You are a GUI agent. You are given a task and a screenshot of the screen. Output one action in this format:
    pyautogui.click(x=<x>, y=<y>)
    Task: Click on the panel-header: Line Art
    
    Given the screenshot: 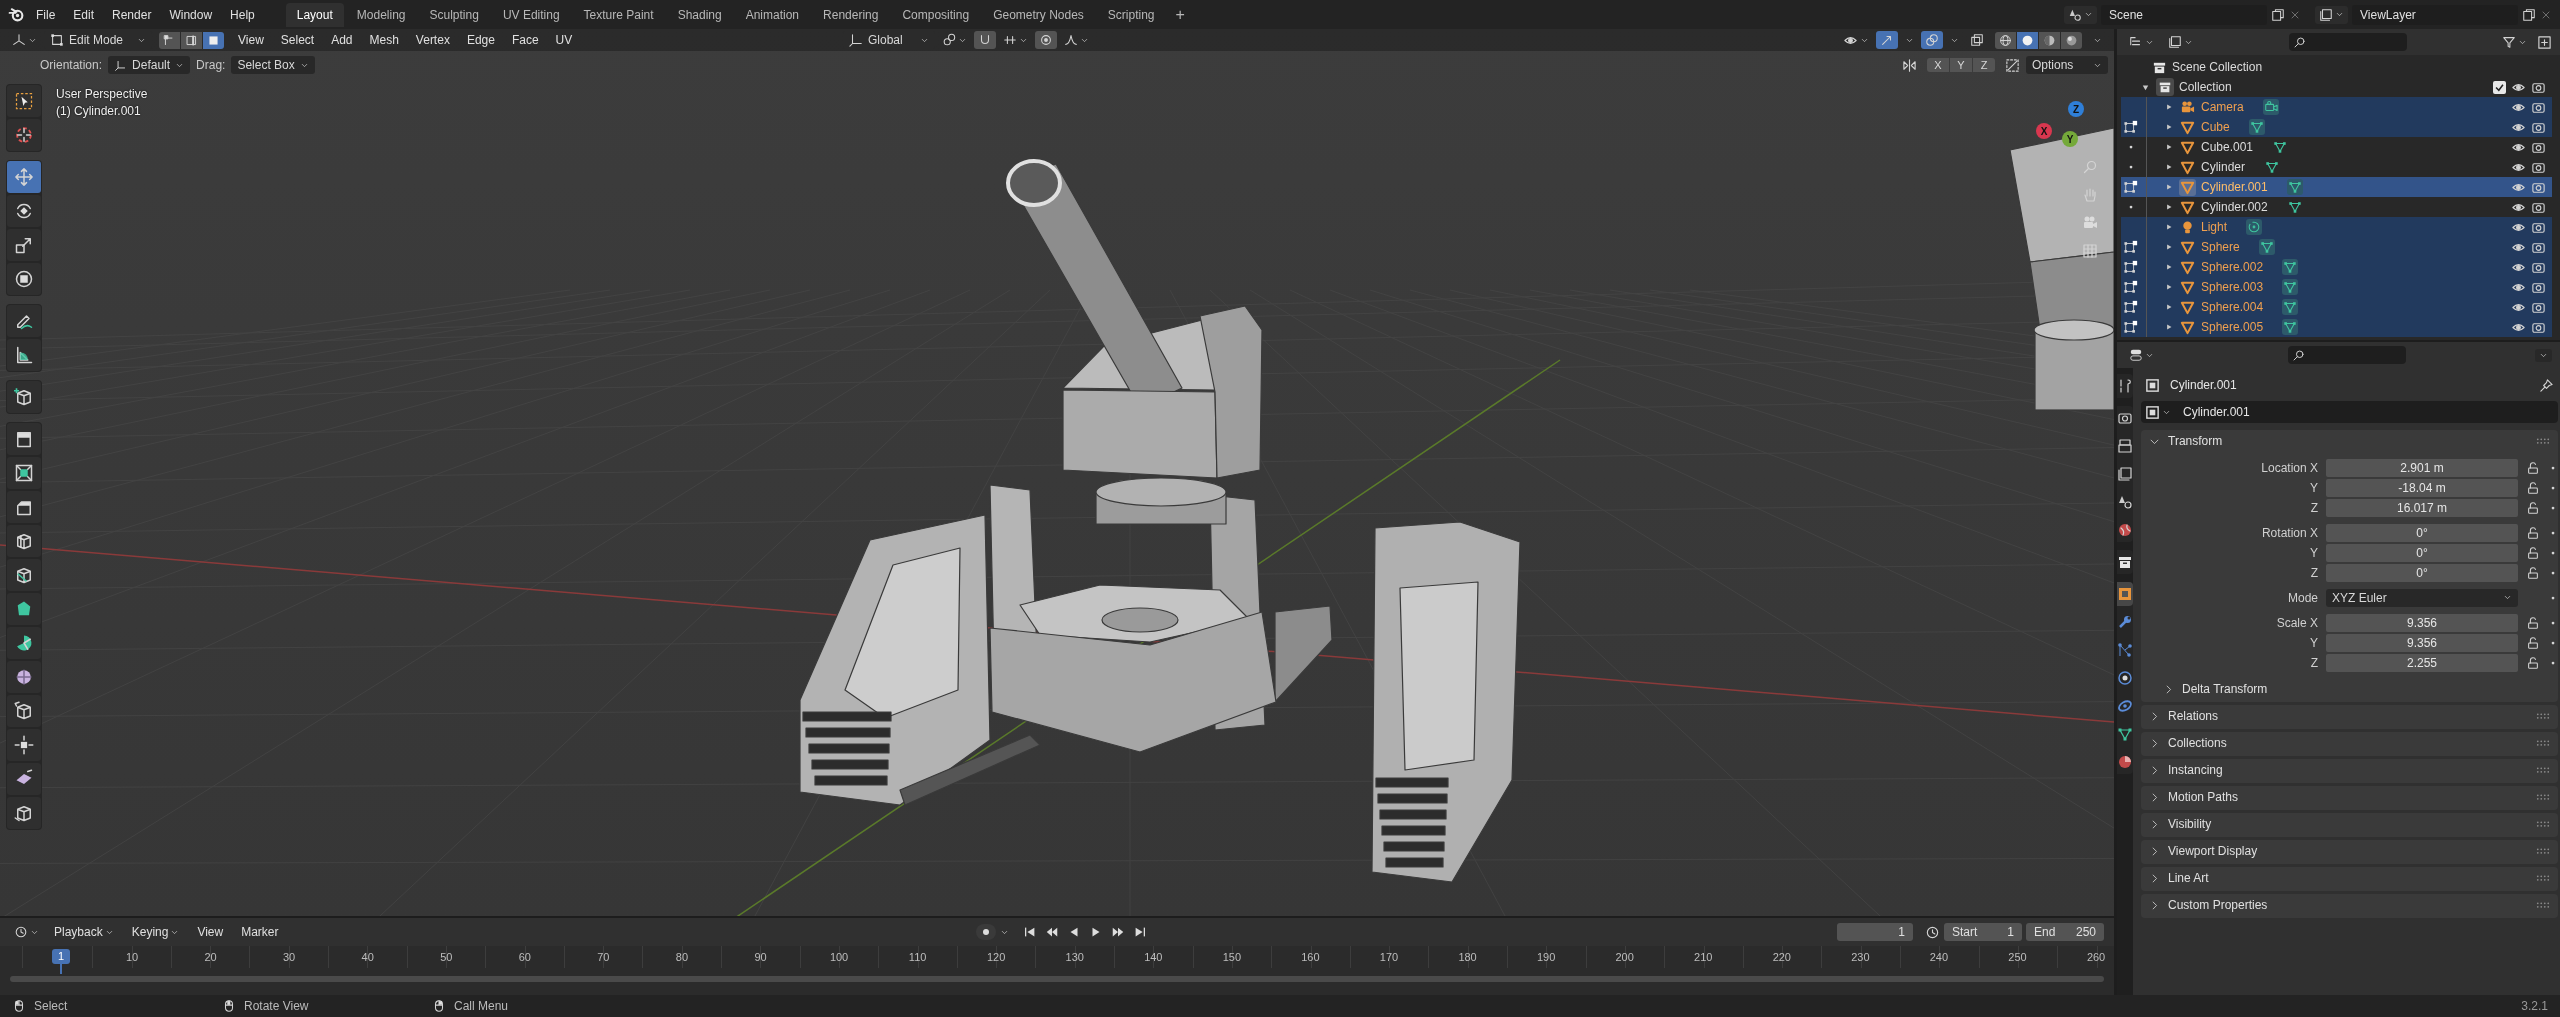 What is the action you would take?
    pyautogui.click(x=2349, y=878)
    